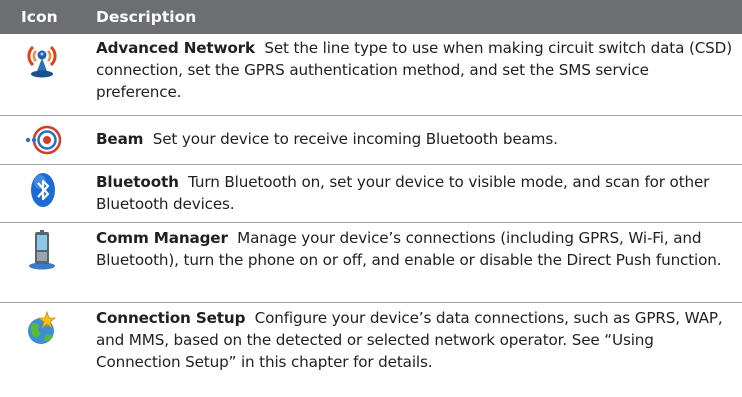  I want to click on connection-setup-icon, so click(42, 327).